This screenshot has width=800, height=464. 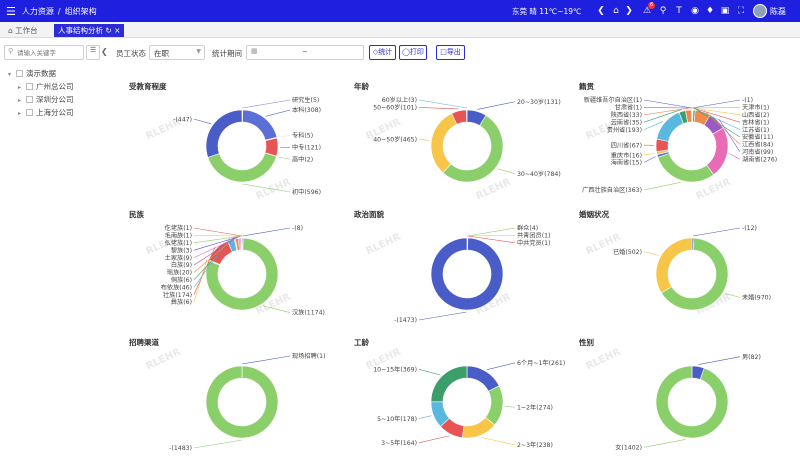 What do you see at coordinates (751, 357) in the screenshot?
I see `slice-label: 男(82)` at bounding box center [751, 357].